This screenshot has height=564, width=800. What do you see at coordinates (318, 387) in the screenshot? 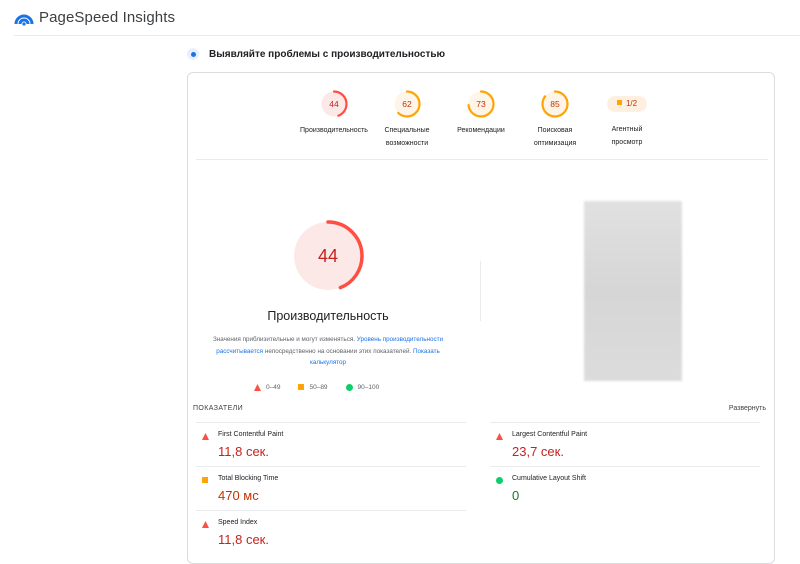
I see `legend-range: 50–89` at bounding box center [318, 387].